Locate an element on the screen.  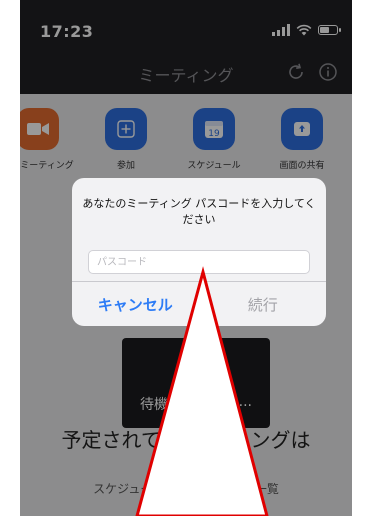
dialog-actions: キャンセル 続行 is located at coordinates (199, 303).